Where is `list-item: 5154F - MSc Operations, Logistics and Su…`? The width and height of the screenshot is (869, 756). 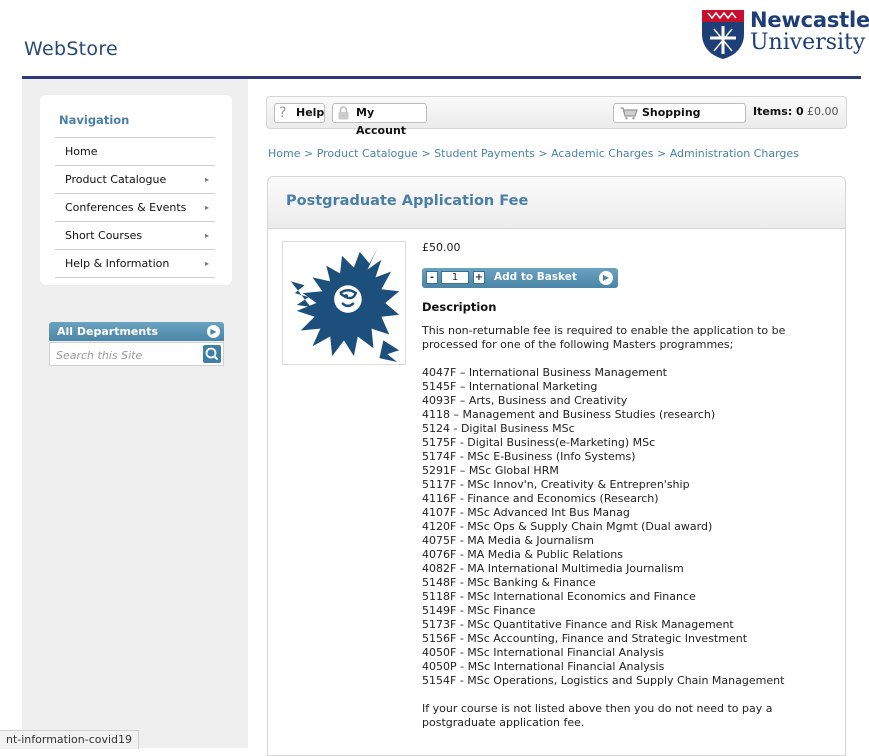
list-item: 5154F - MSc Operations, Logistics and Su… is located at coordinates (603, 680).